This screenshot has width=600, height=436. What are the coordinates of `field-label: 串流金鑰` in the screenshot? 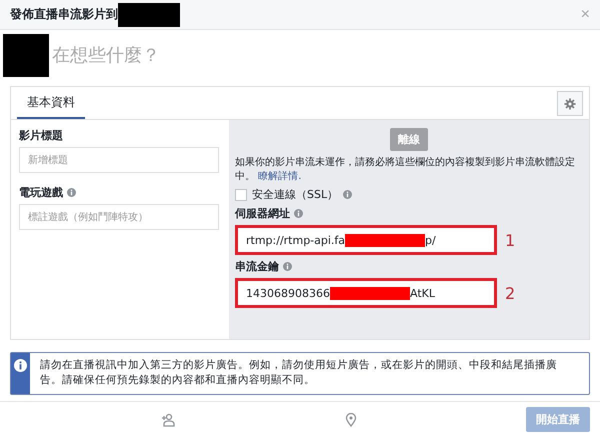 It's located at (257, 266).